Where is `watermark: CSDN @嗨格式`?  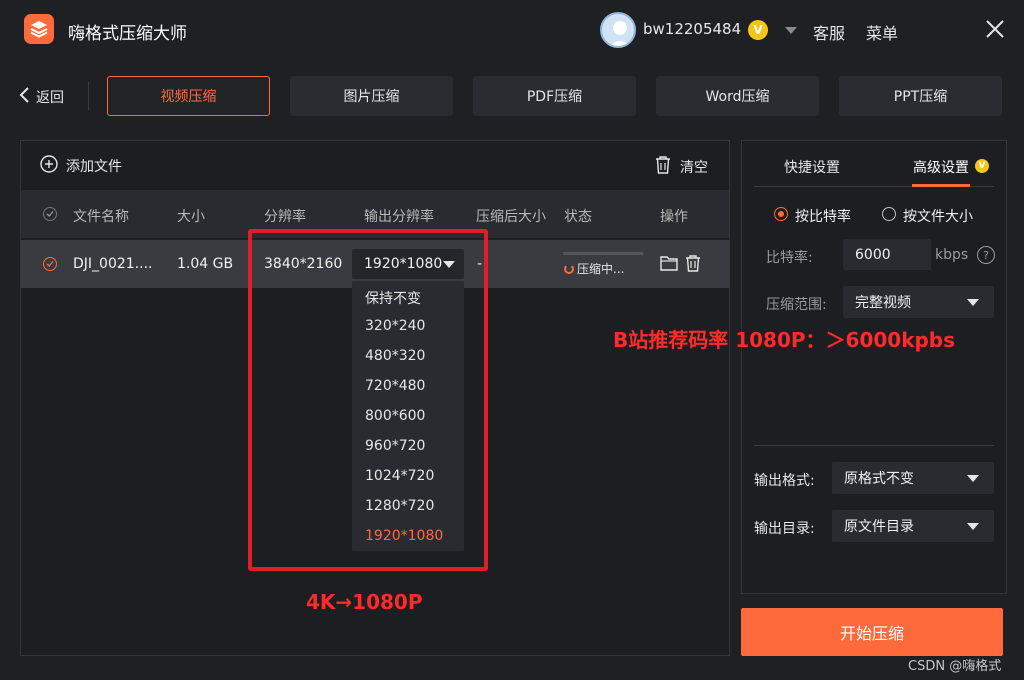 watermark: CSDN @嗨格式 is located at coordinates (955, 666).